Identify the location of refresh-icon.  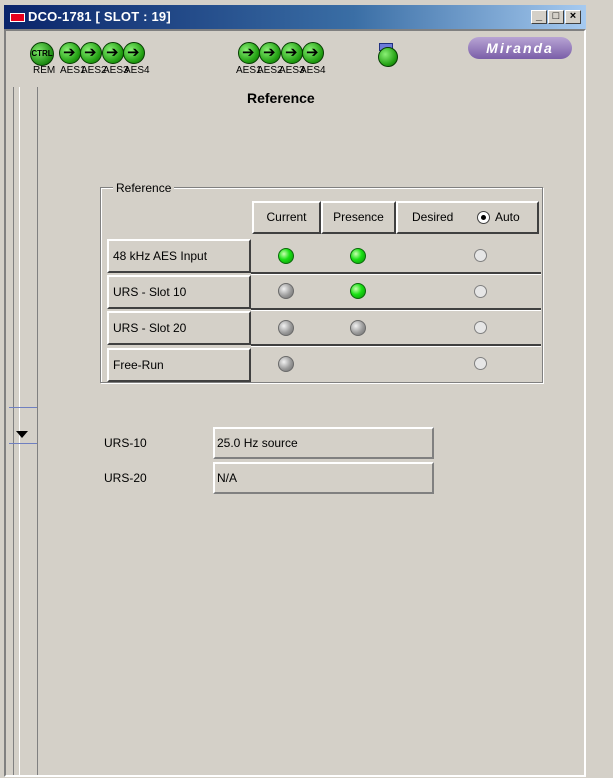
(388, 55).